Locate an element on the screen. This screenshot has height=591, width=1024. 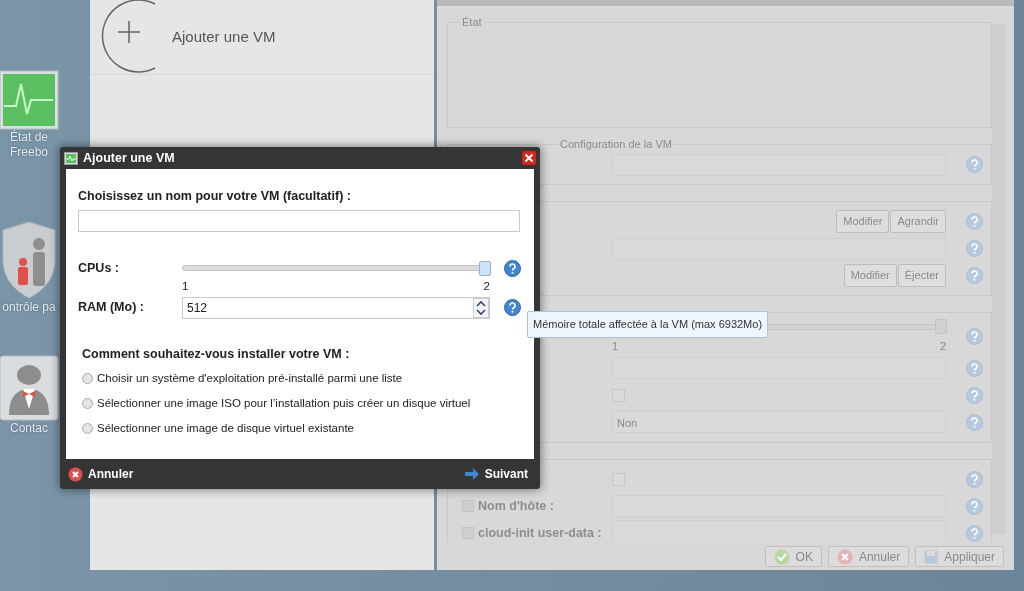
field-label: RAM (Mo) : is located at coordinates (111, 308).